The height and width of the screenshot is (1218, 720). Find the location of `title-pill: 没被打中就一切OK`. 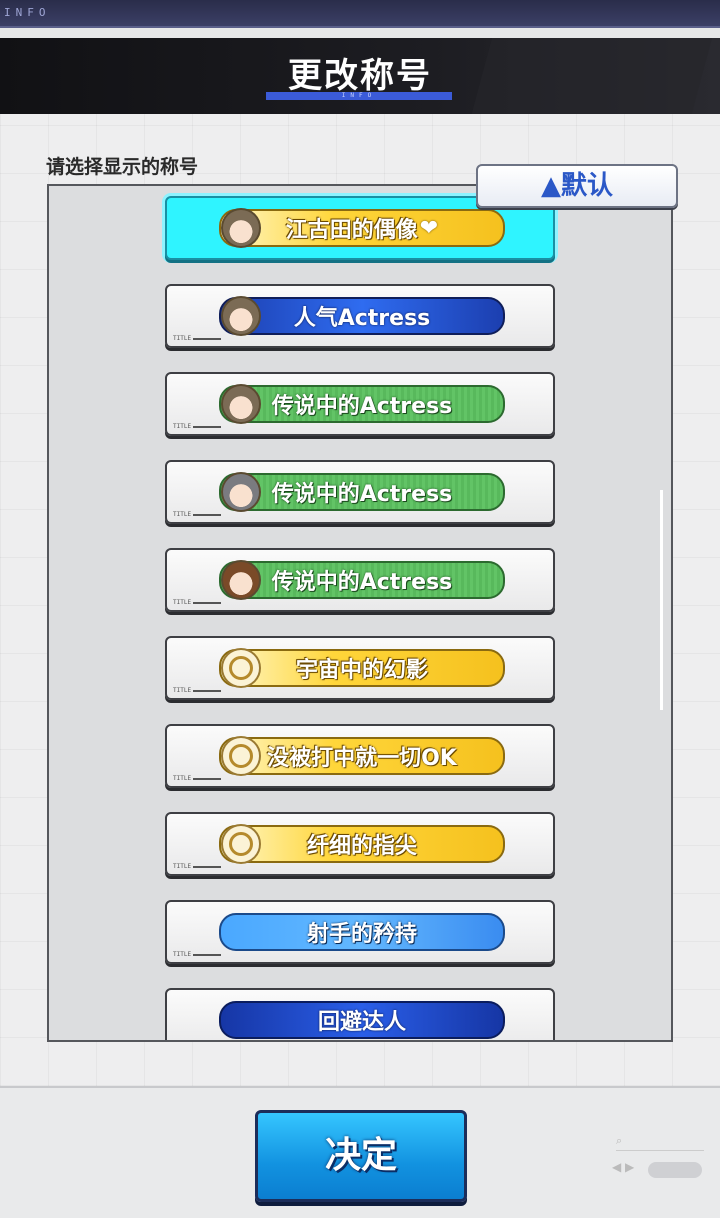

title-pill: 没被打中就一切OK is located at coordinates (362, 756).